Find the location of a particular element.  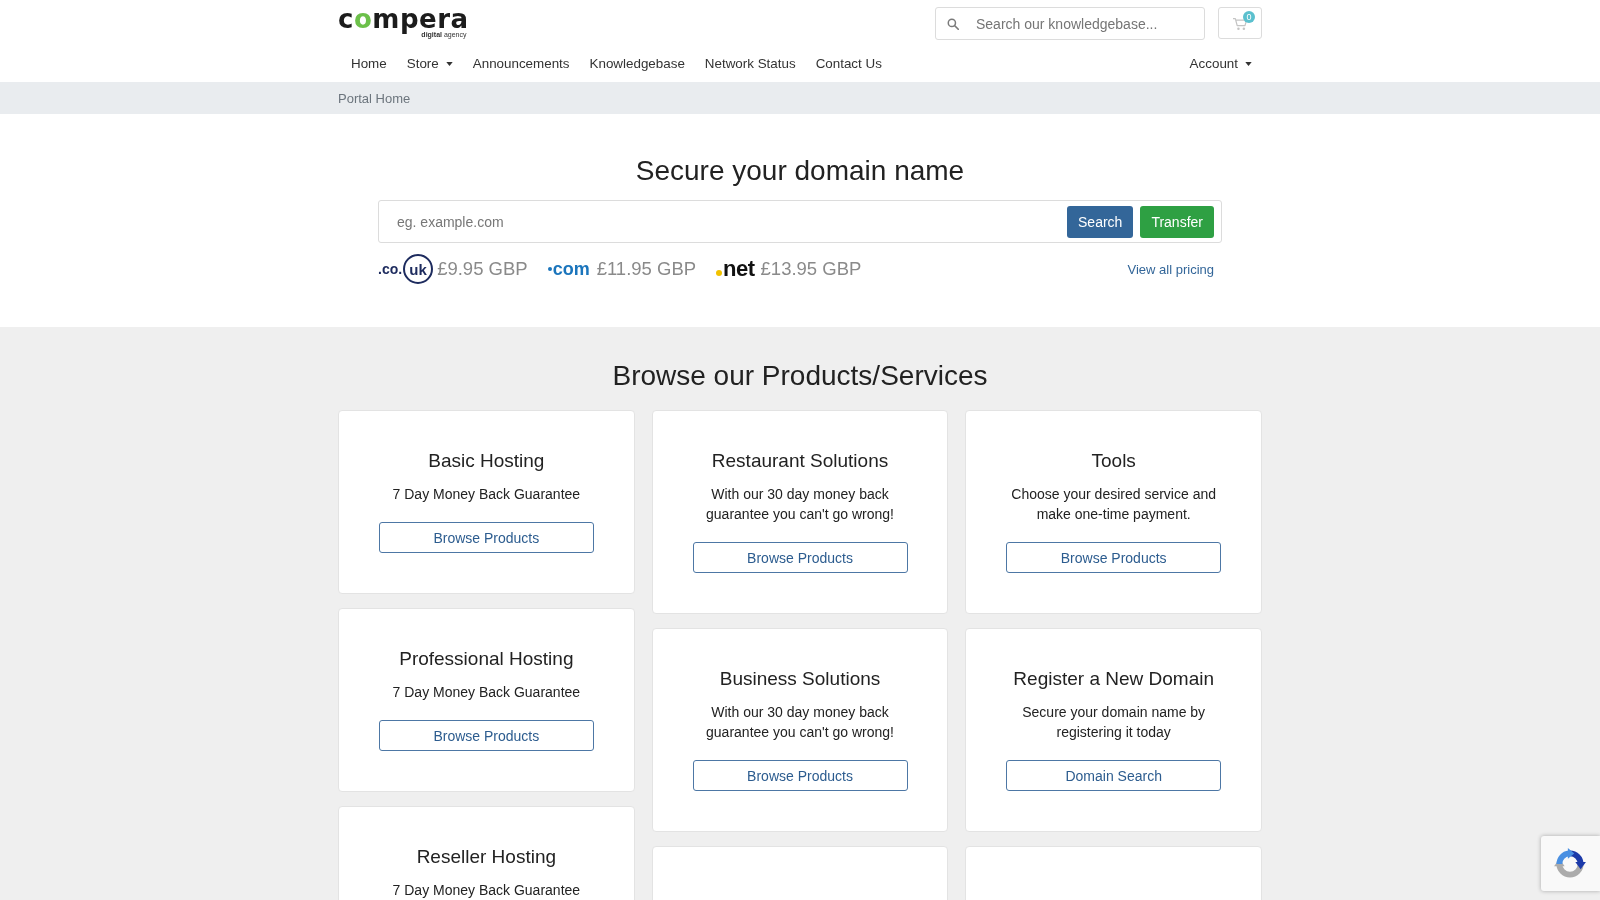

tld-price: £11.95 GBP is located at coordinates (646, 269).